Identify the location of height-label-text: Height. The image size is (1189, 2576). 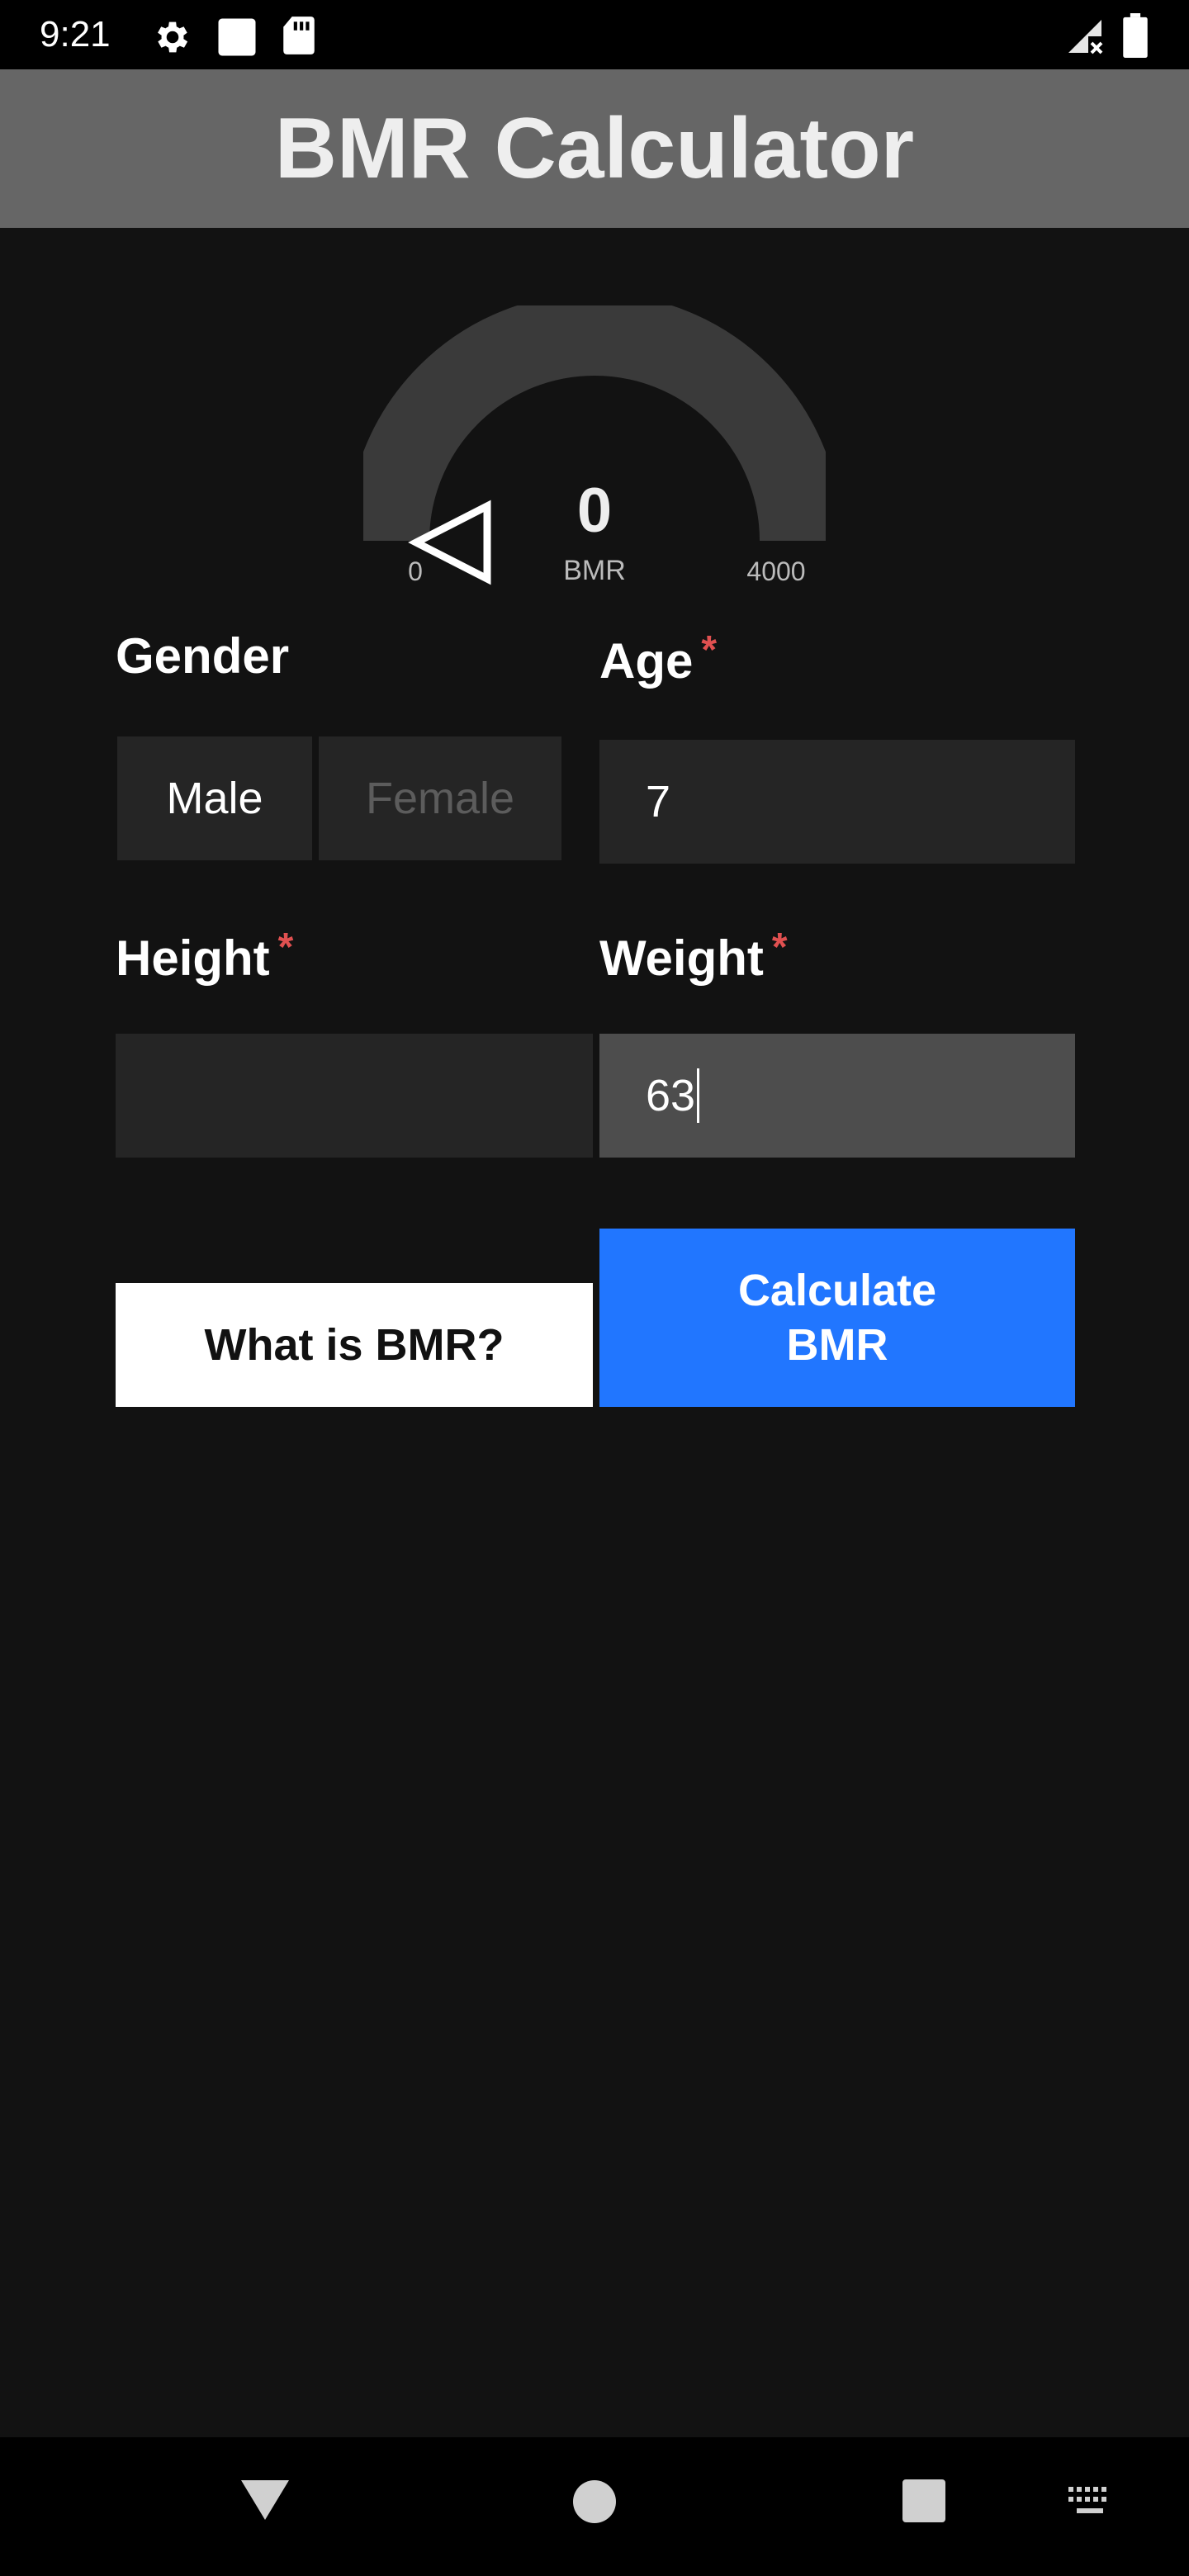
(193, 958).